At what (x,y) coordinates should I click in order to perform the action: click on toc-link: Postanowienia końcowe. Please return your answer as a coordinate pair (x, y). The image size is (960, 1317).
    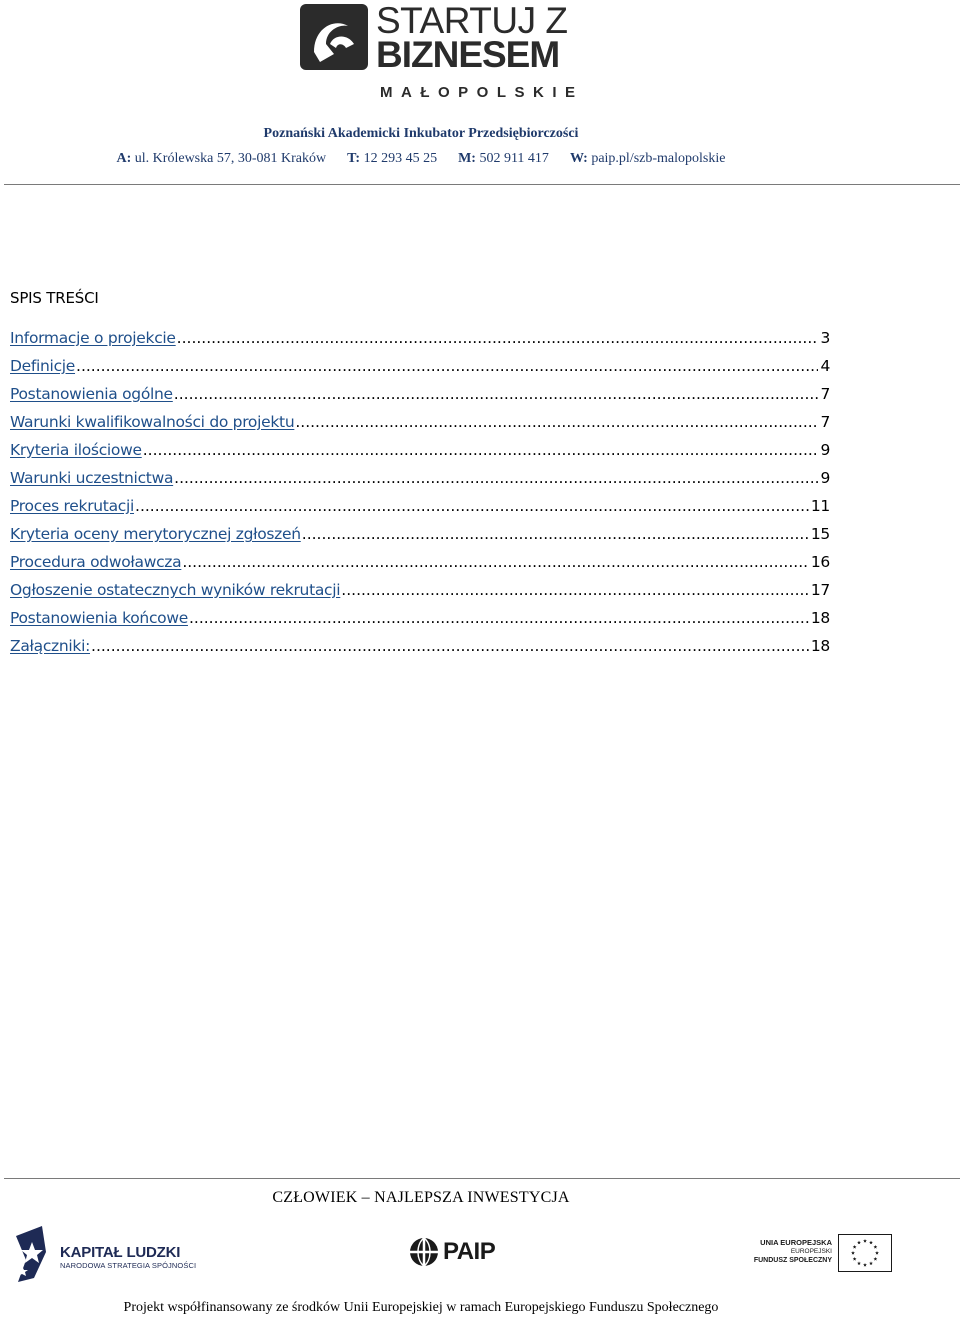
    Looking at the image, I should click on (99, 618).